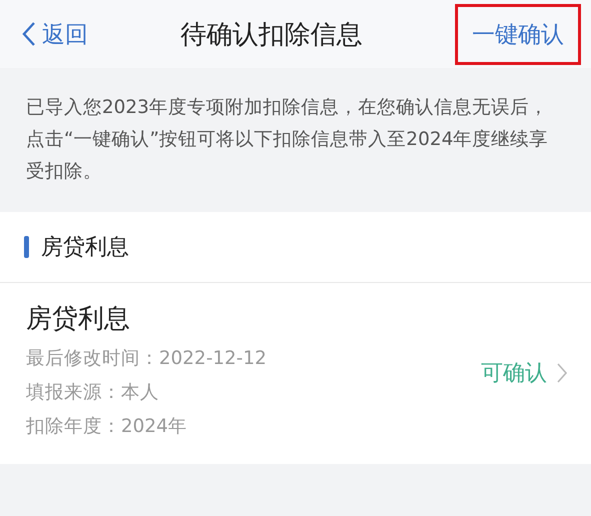 This screenshot has width=591, height=516. What do you see at coordinates (146, 359) in the screenshot?
I see `item-detail: 最后修改时间：2022-12-12` at bounding box center [146, 359].